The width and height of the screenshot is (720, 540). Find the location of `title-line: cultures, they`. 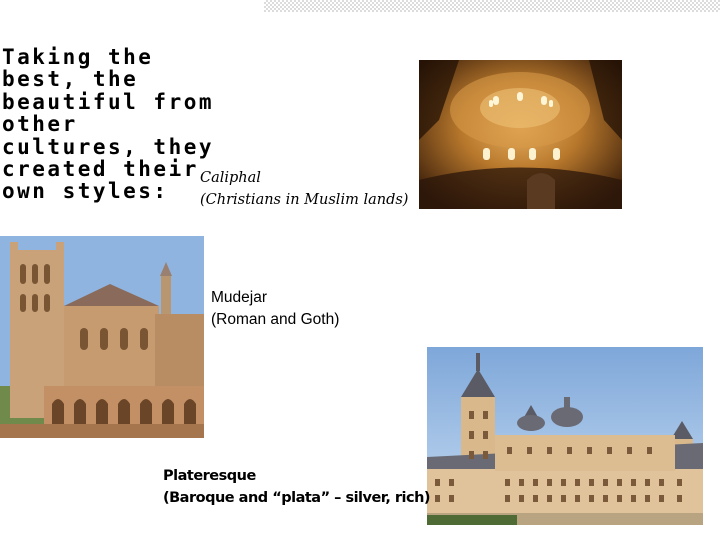

title-line: cultures, they is located at coordinates (108, 146).